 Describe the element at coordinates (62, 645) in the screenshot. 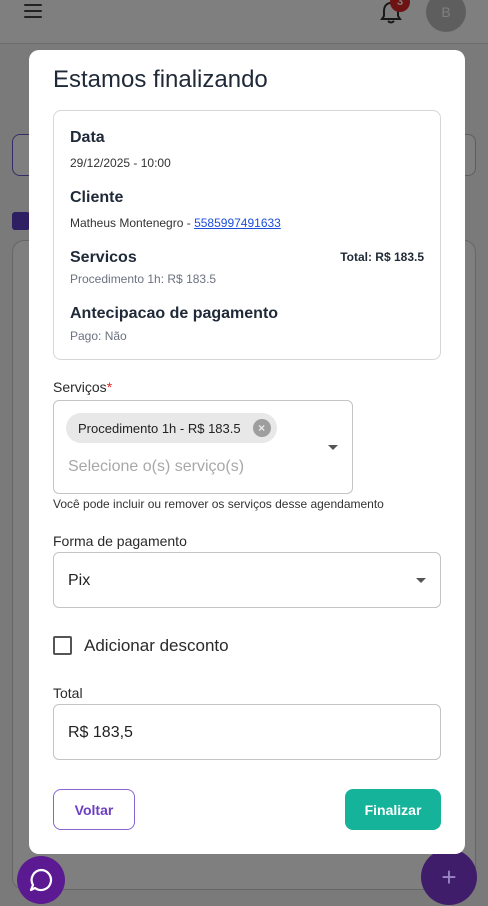

I see `discount-checkbox` at that location.